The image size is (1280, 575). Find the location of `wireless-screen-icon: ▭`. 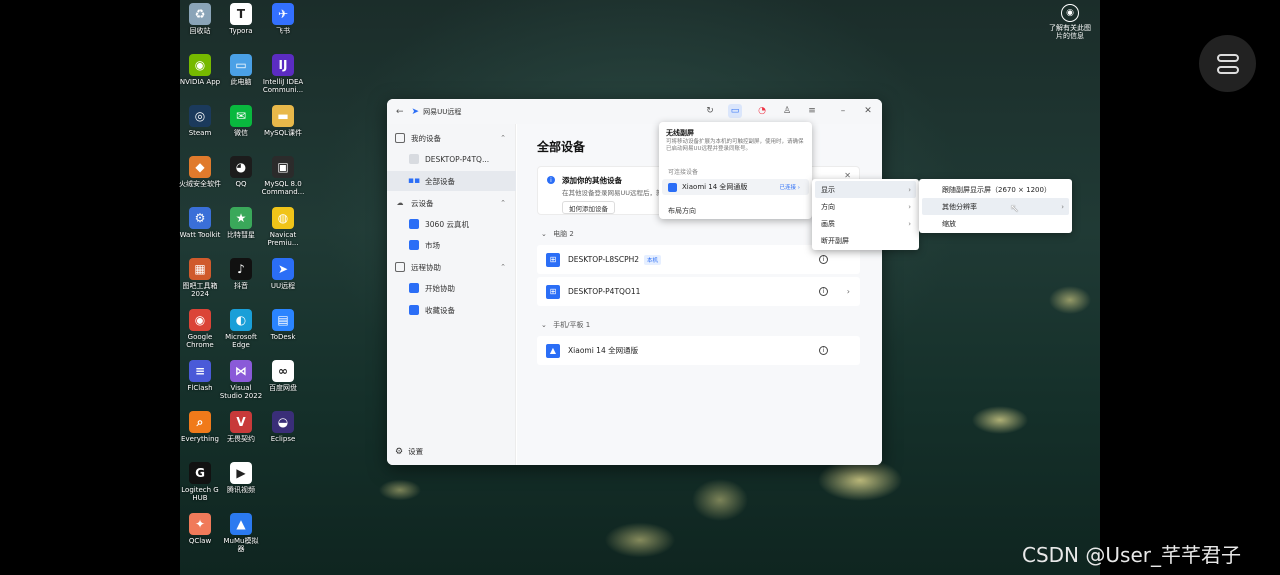

wireless-screen-icon: ▭ is located at coordinates (735, 111).